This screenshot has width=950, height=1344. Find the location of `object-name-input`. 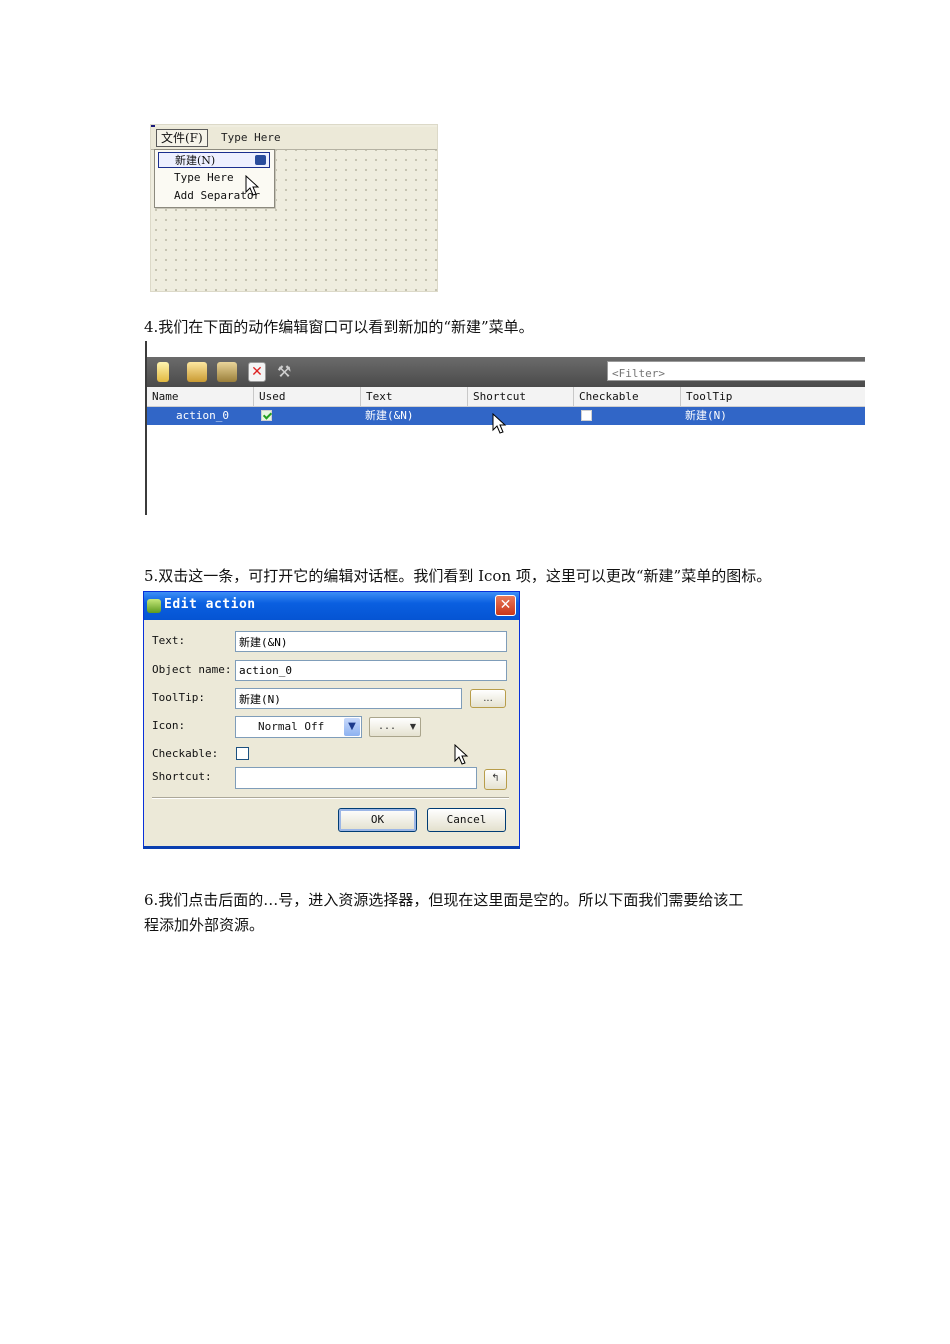

object-name-input is located at coordinates (372, 670).